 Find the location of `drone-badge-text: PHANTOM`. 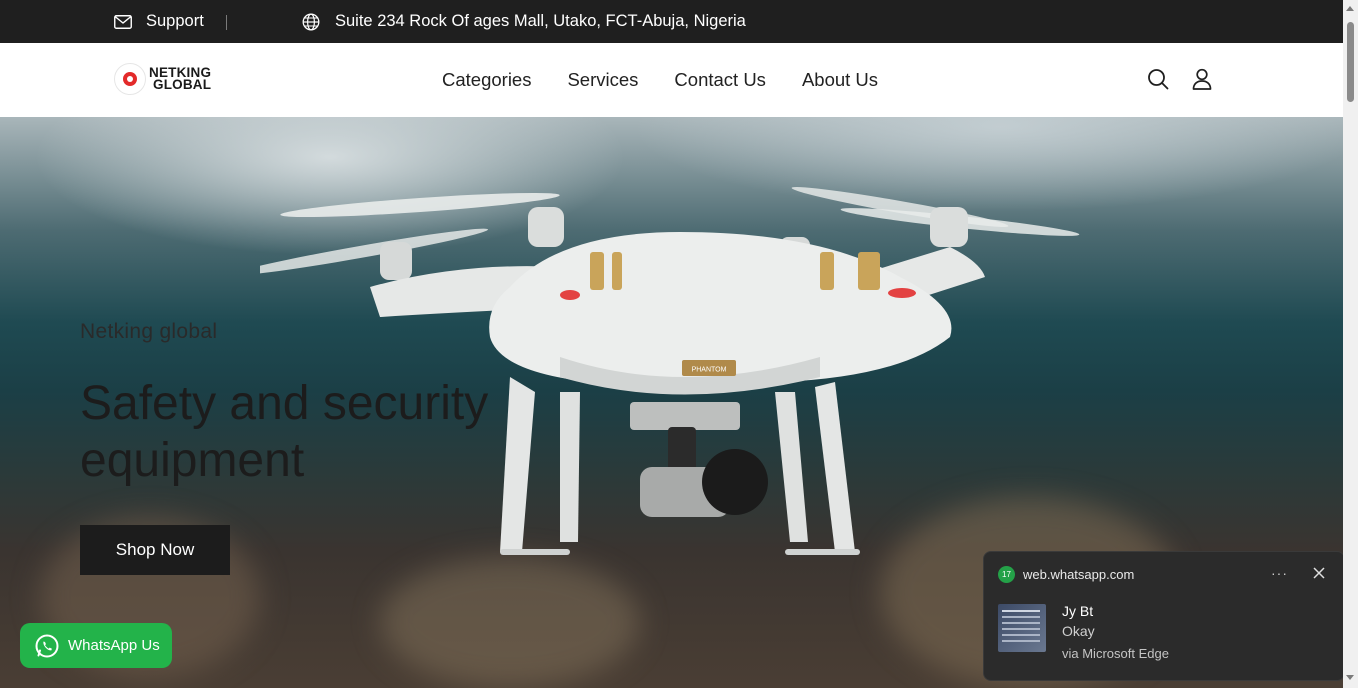

drone-badge-text: PHANTOM is located at coordinates (709, 370).